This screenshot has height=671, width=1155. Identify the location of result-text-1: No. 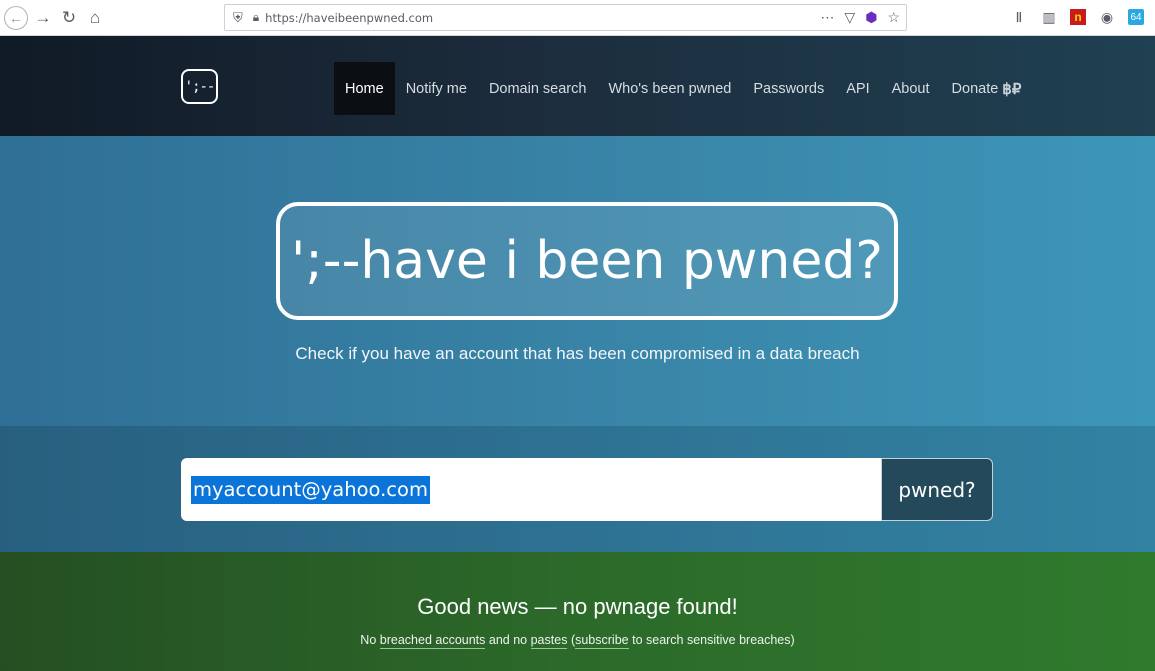
(368, 640).